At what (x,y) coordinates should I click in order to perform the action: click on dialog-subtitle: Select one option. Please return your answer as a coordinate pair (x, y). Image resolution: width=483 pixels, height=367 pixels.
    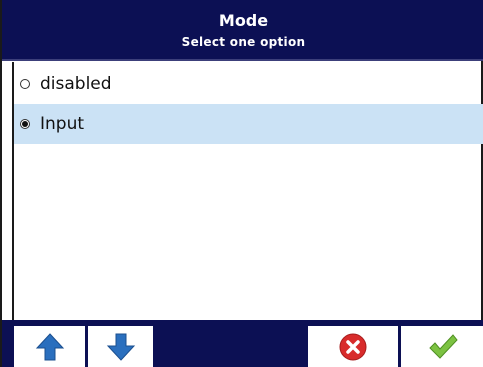
    Looking at the image, I should click on (243, 42).